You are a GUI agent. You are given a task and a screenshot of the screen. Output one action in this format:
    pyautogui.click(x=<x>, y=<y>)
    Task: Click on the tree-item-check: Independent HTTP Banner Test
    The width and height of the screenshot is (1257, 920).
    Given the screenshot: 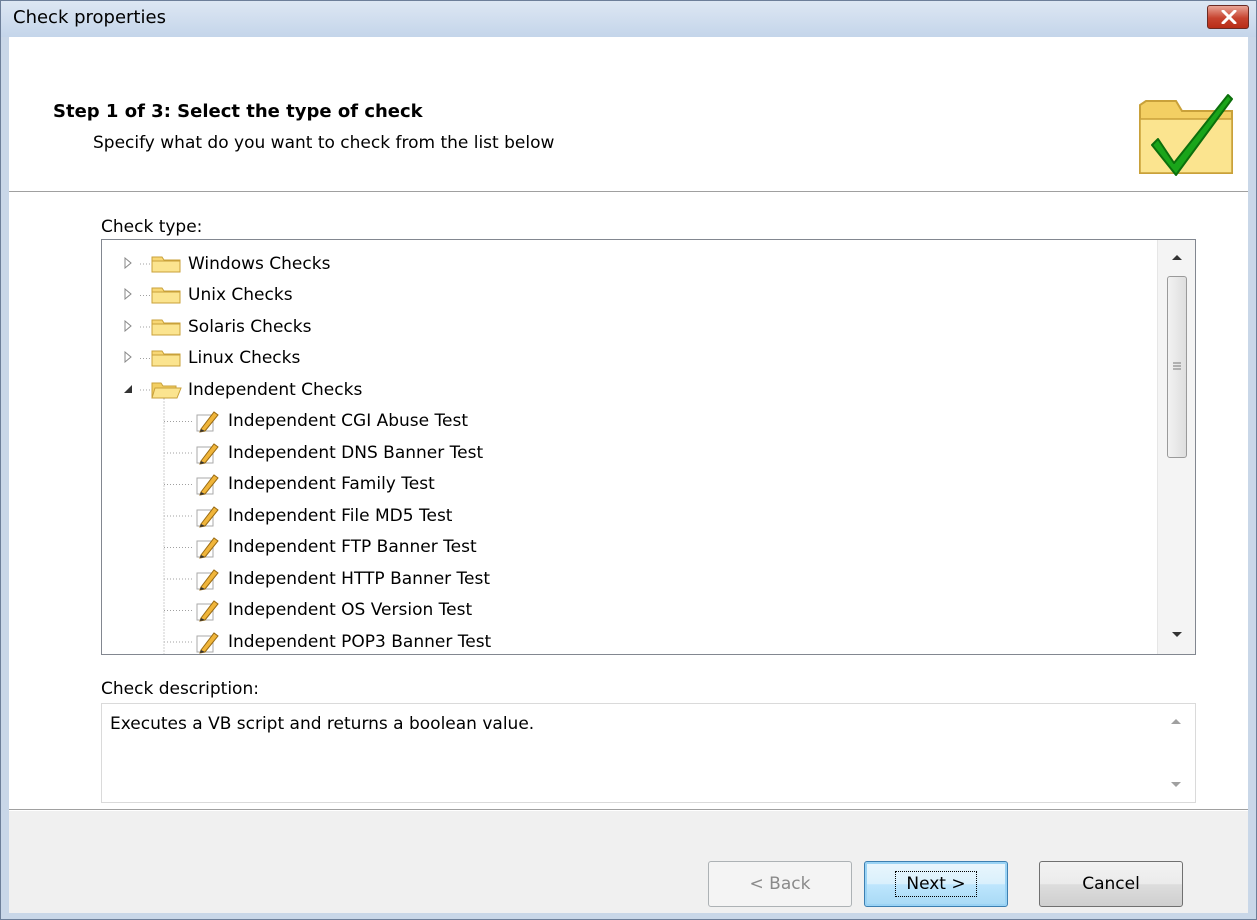 What is the action you would take?
    pyautogui.click(x=342, y=578)
    